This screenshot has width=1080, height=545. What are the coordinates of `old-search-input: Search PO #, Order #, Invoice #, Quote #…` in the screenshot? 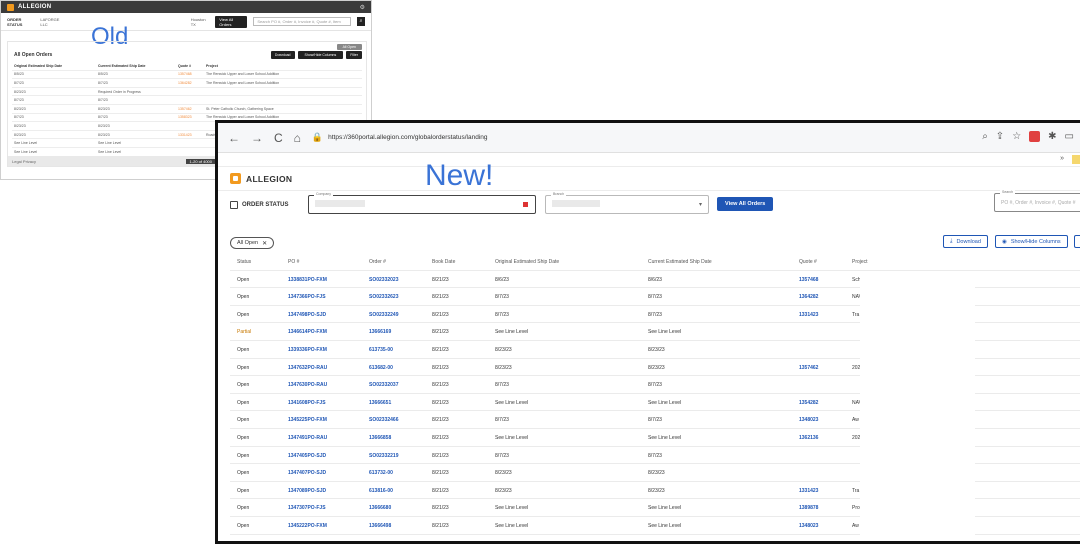 It's located at (302, 21).